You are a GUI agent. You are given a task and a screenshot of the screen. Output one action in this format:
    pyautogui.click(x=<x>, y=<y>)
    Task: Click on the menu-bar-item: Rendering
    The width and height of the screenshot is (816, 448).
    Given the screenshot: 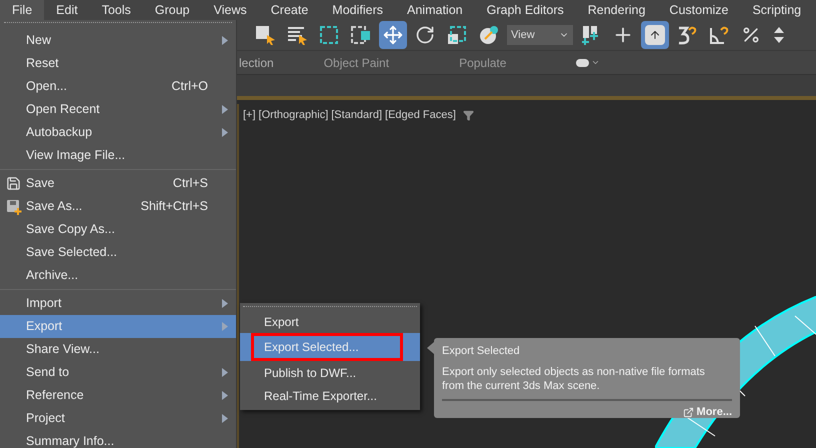 What is the action you would take?
    pyautogui.click(x=617, y=10)
    